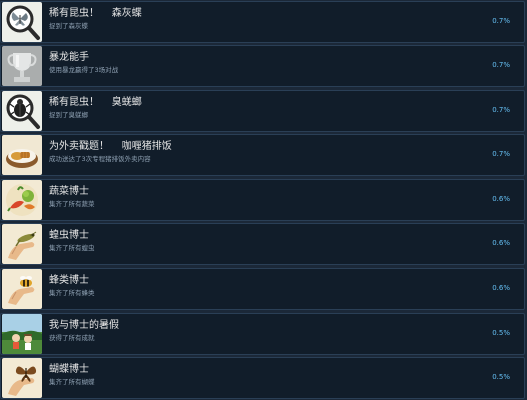  I want to click on achievement-description: 成功送达了3次专程猪排饭外卖内容, so click(100, 159).